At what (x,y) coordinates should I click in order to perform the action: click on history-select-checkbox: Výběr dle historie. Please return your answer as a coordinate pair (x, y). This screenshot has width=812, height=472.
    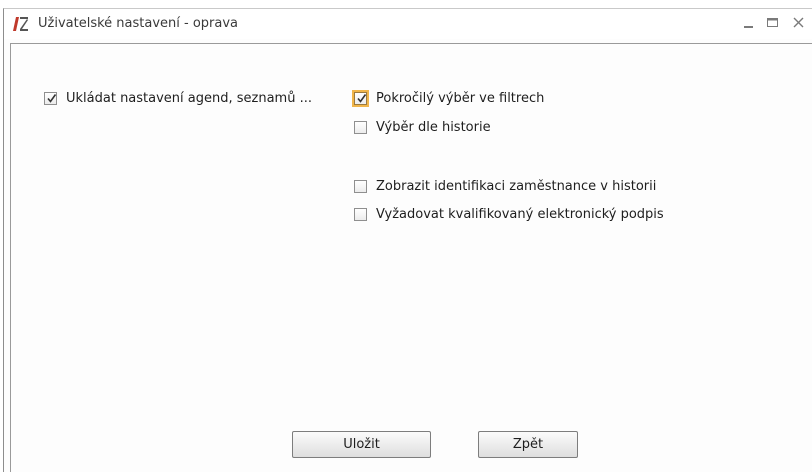
    Looking at the image, I should click on (422, 127).